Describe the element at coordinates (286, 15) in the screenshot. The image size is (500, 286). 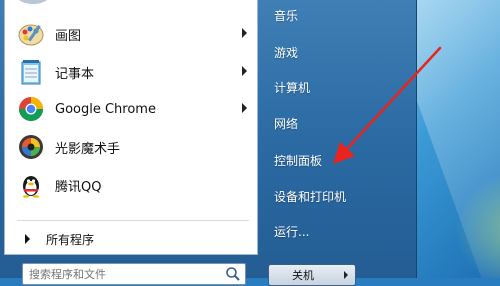
I see `right-item-label: 音乐` at that location.